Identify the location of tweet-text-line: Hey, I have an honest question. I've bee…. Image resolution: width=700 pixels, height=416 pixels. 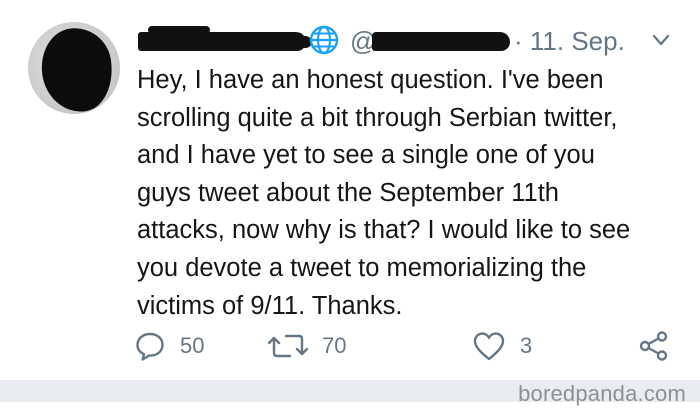
(370, 80).